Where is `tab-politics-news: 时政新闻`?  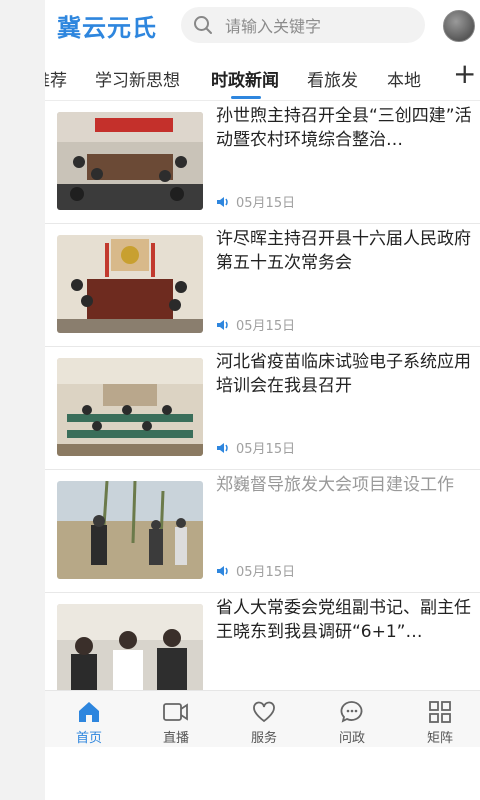 tab-politics-news: 时政新闻 is located at coordinates (245, 78).